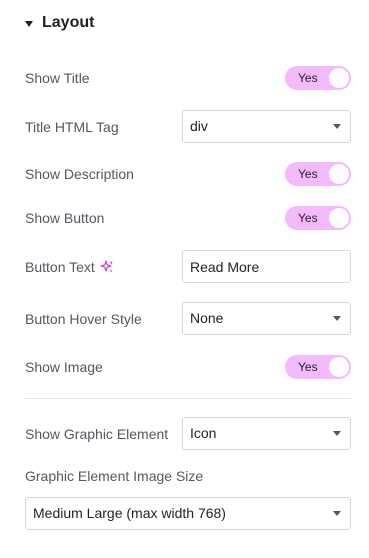  I want to click on control-button-hover-style: Button Hover Style None, so click(188, 318).